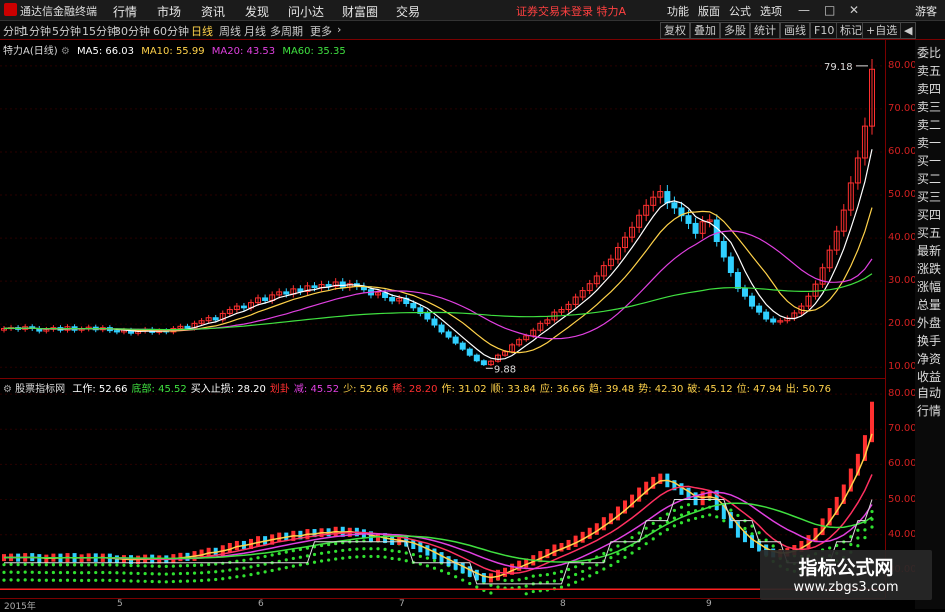  I want to click on period-60min: 60分钟, so click(171, 31).